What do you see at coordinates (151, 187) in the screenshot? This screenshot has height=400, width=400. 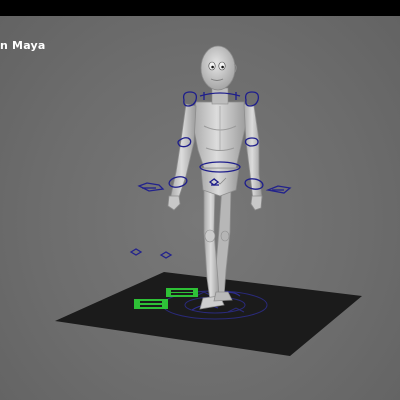 I see `hand-control-left` at bounding box center [151, 187].